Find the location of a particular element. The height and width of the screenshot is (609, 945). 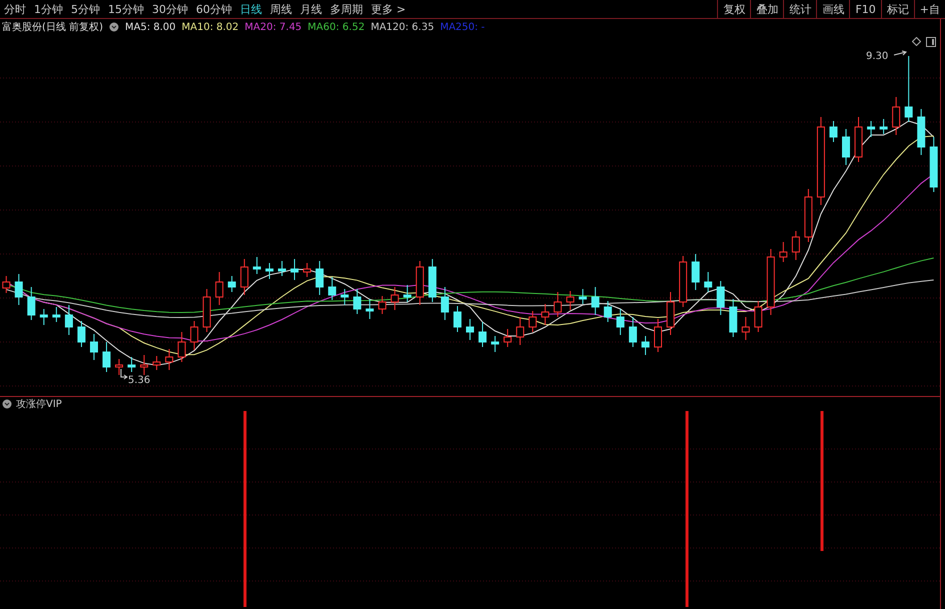

period-tab: 60分钟 is located at coordinates (214, 9).